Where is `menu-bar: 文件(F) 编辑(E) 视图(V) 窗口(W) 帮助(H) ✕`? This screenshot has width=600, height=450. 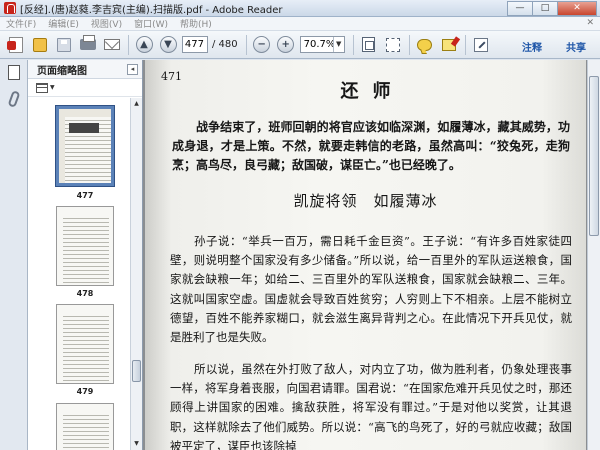 menu-bar: 文件(F) 编辑(E) 视图(V) 窗口(W) 帮助(H) ✕ is located at coordinates (300, 24).